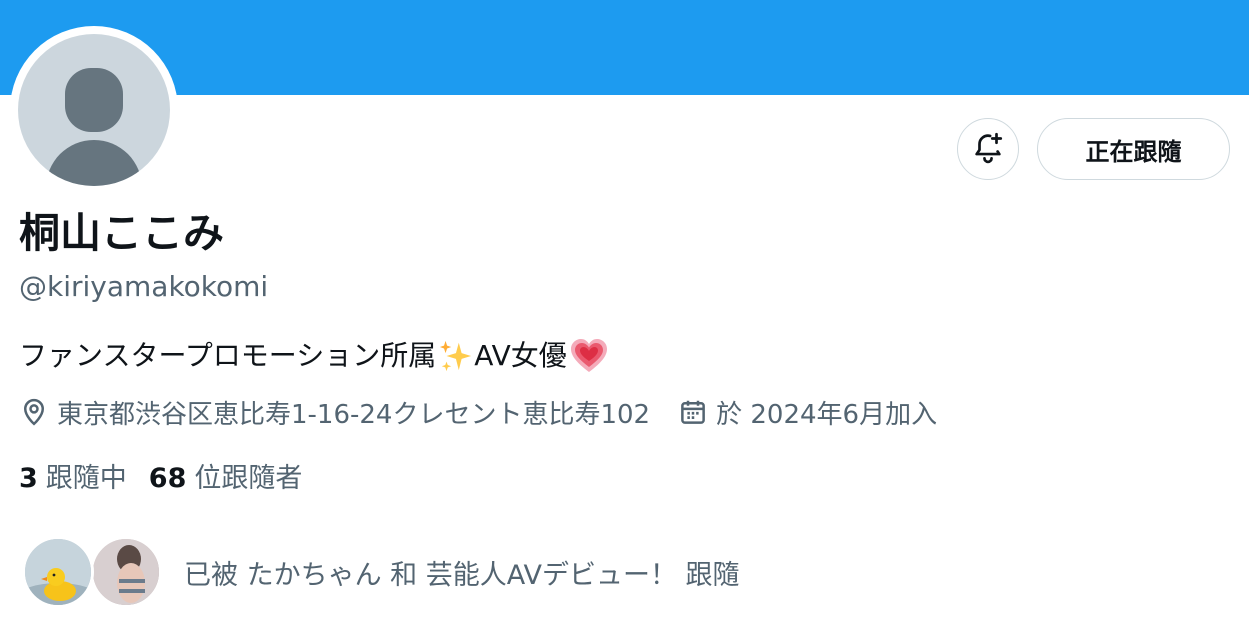 This screenshot has width=1249, height=618. What do you see at coordinates (462, 575) in the screenshot?
I see `followers-you-know-text: 已被 たかちゃん 和 芸能人AVデビュー！ 跟隨` at bounding box center [462, 575].